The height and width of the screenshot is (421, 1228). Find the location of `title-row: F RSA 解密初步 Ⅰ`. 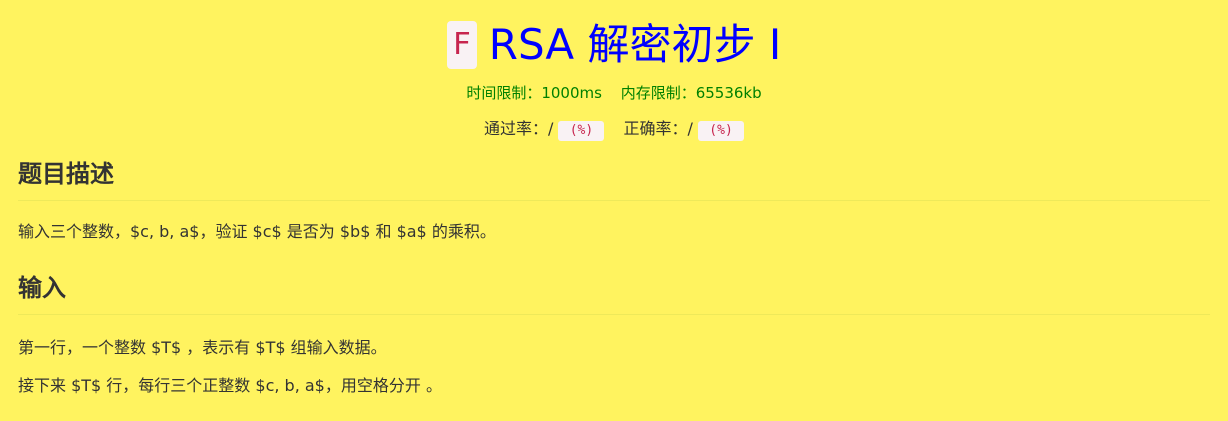

title-row: F RSA 解密初步 Ⅰ is located at coordinates (614, 45).